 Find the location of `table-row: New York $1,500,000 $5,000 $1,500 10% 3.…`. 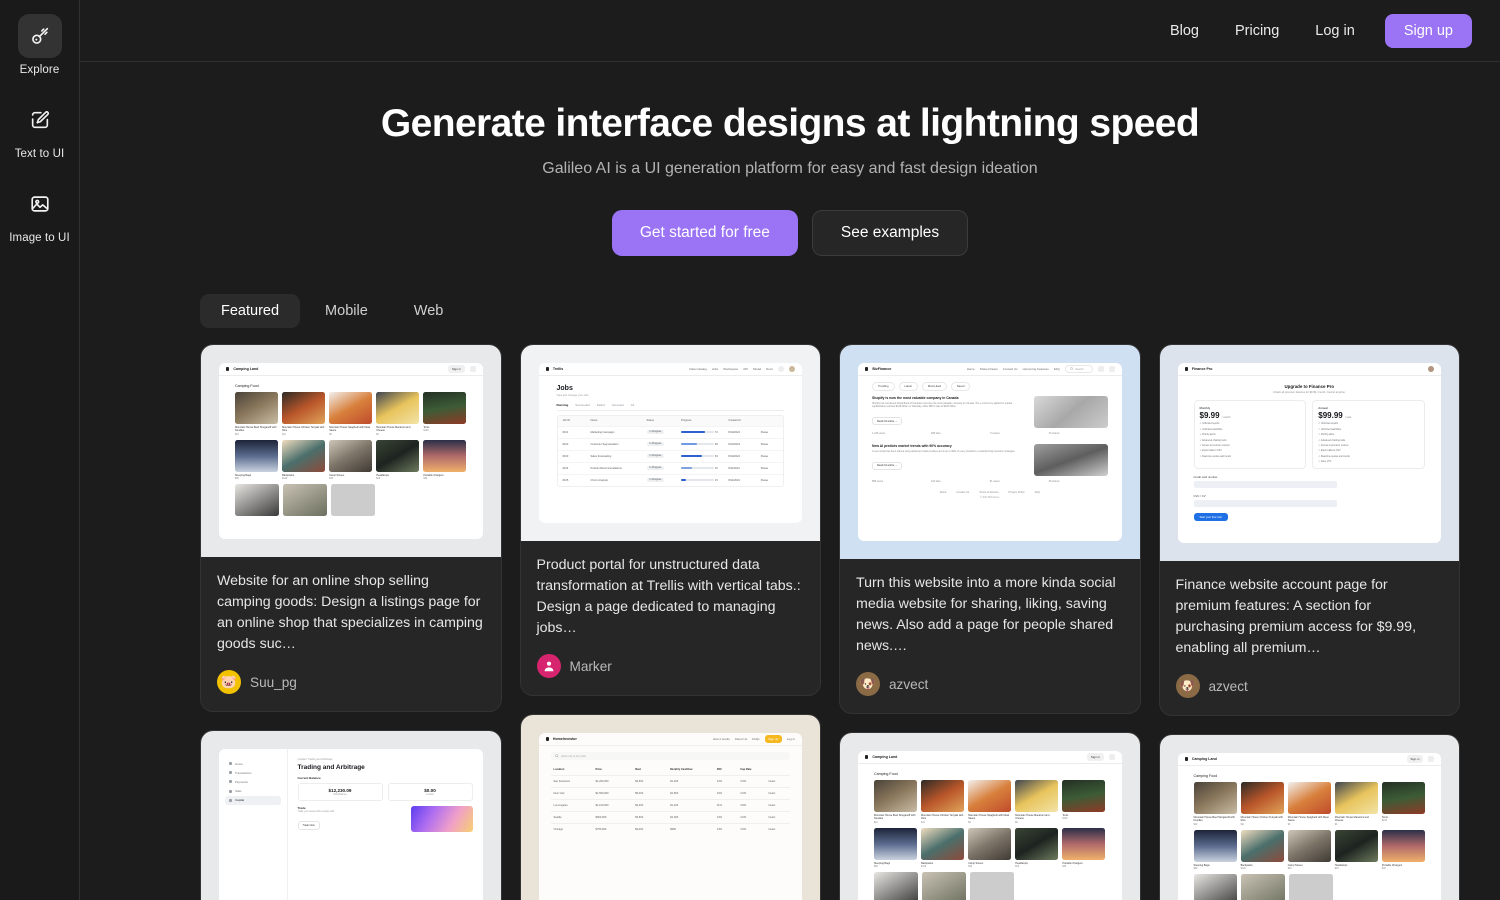

table-row: New York $1,500,000 $5,000 $1,500 10% 3.… is located at coordinates (670, 794).